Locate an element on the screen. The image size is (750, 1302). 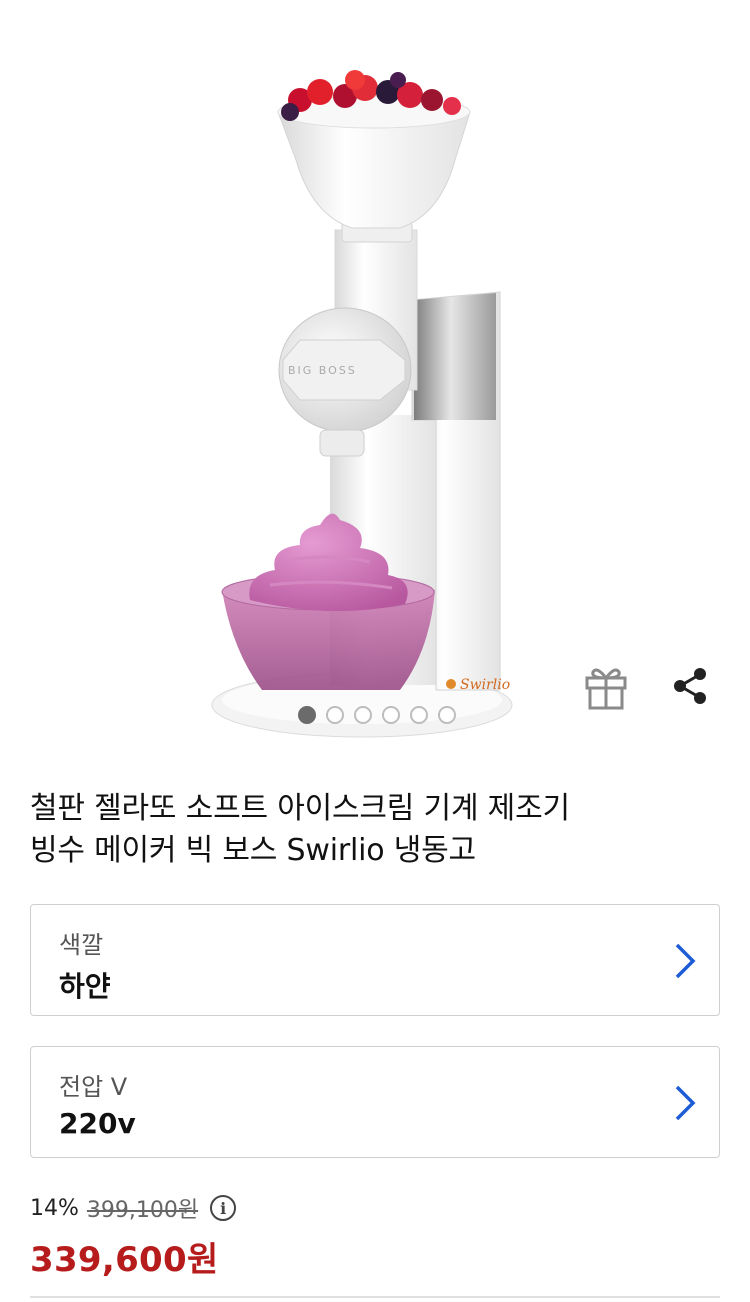
original-price: 399,100원 is located at coordinates (142, 1210).